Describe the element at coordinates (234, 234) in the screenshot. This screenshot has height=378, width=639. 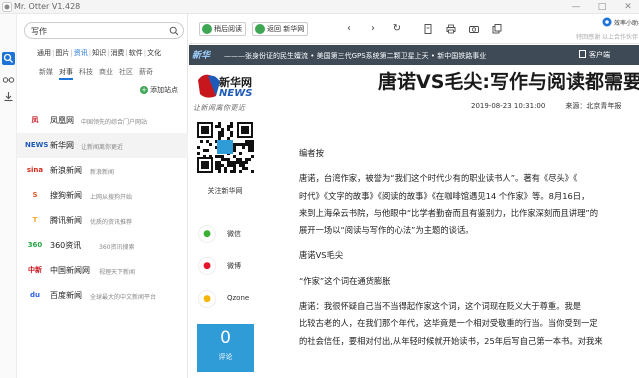
I see `share-label: 微信` at that location.